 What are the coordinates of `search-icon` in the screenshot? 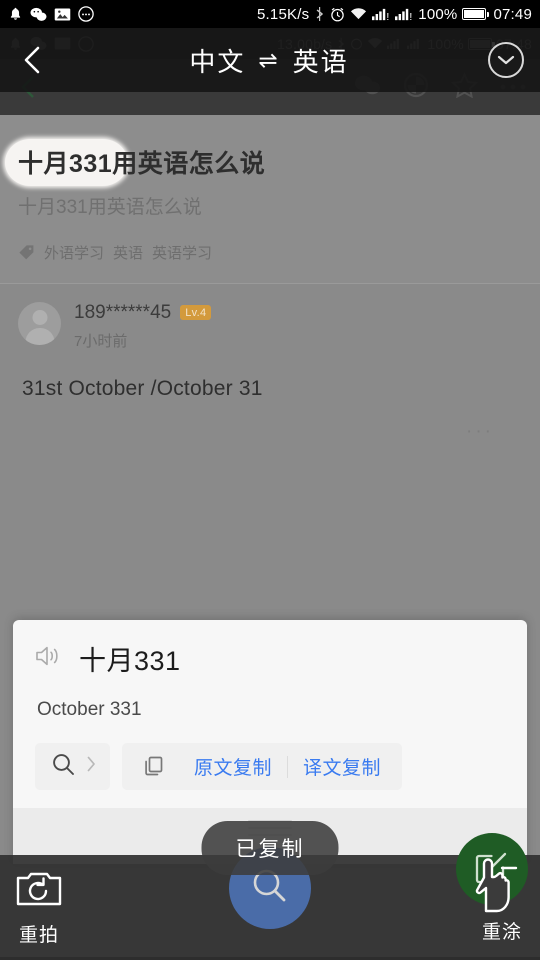 It's located at (63, 767).